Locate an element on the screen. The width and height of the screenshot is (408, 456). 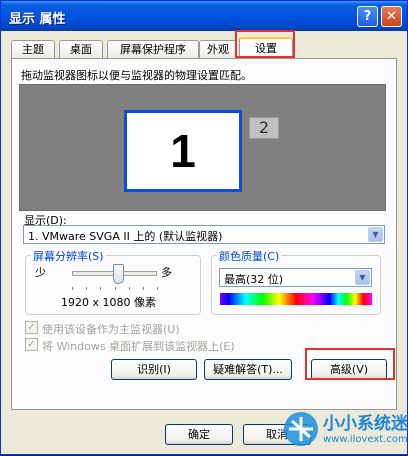
resolution-slider-thumb is located at coordinates (118, 274).